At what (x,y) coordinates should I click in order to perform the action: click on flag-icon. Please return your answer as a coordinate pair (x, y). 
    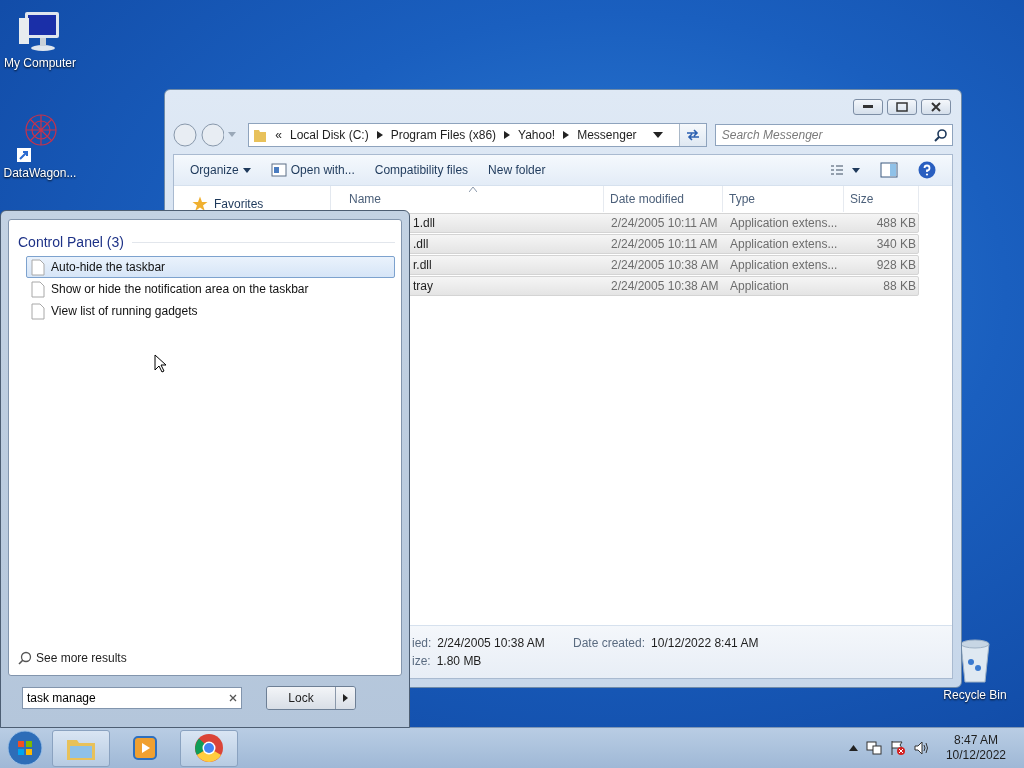
    Looking at the image, I should click on (897, 748).